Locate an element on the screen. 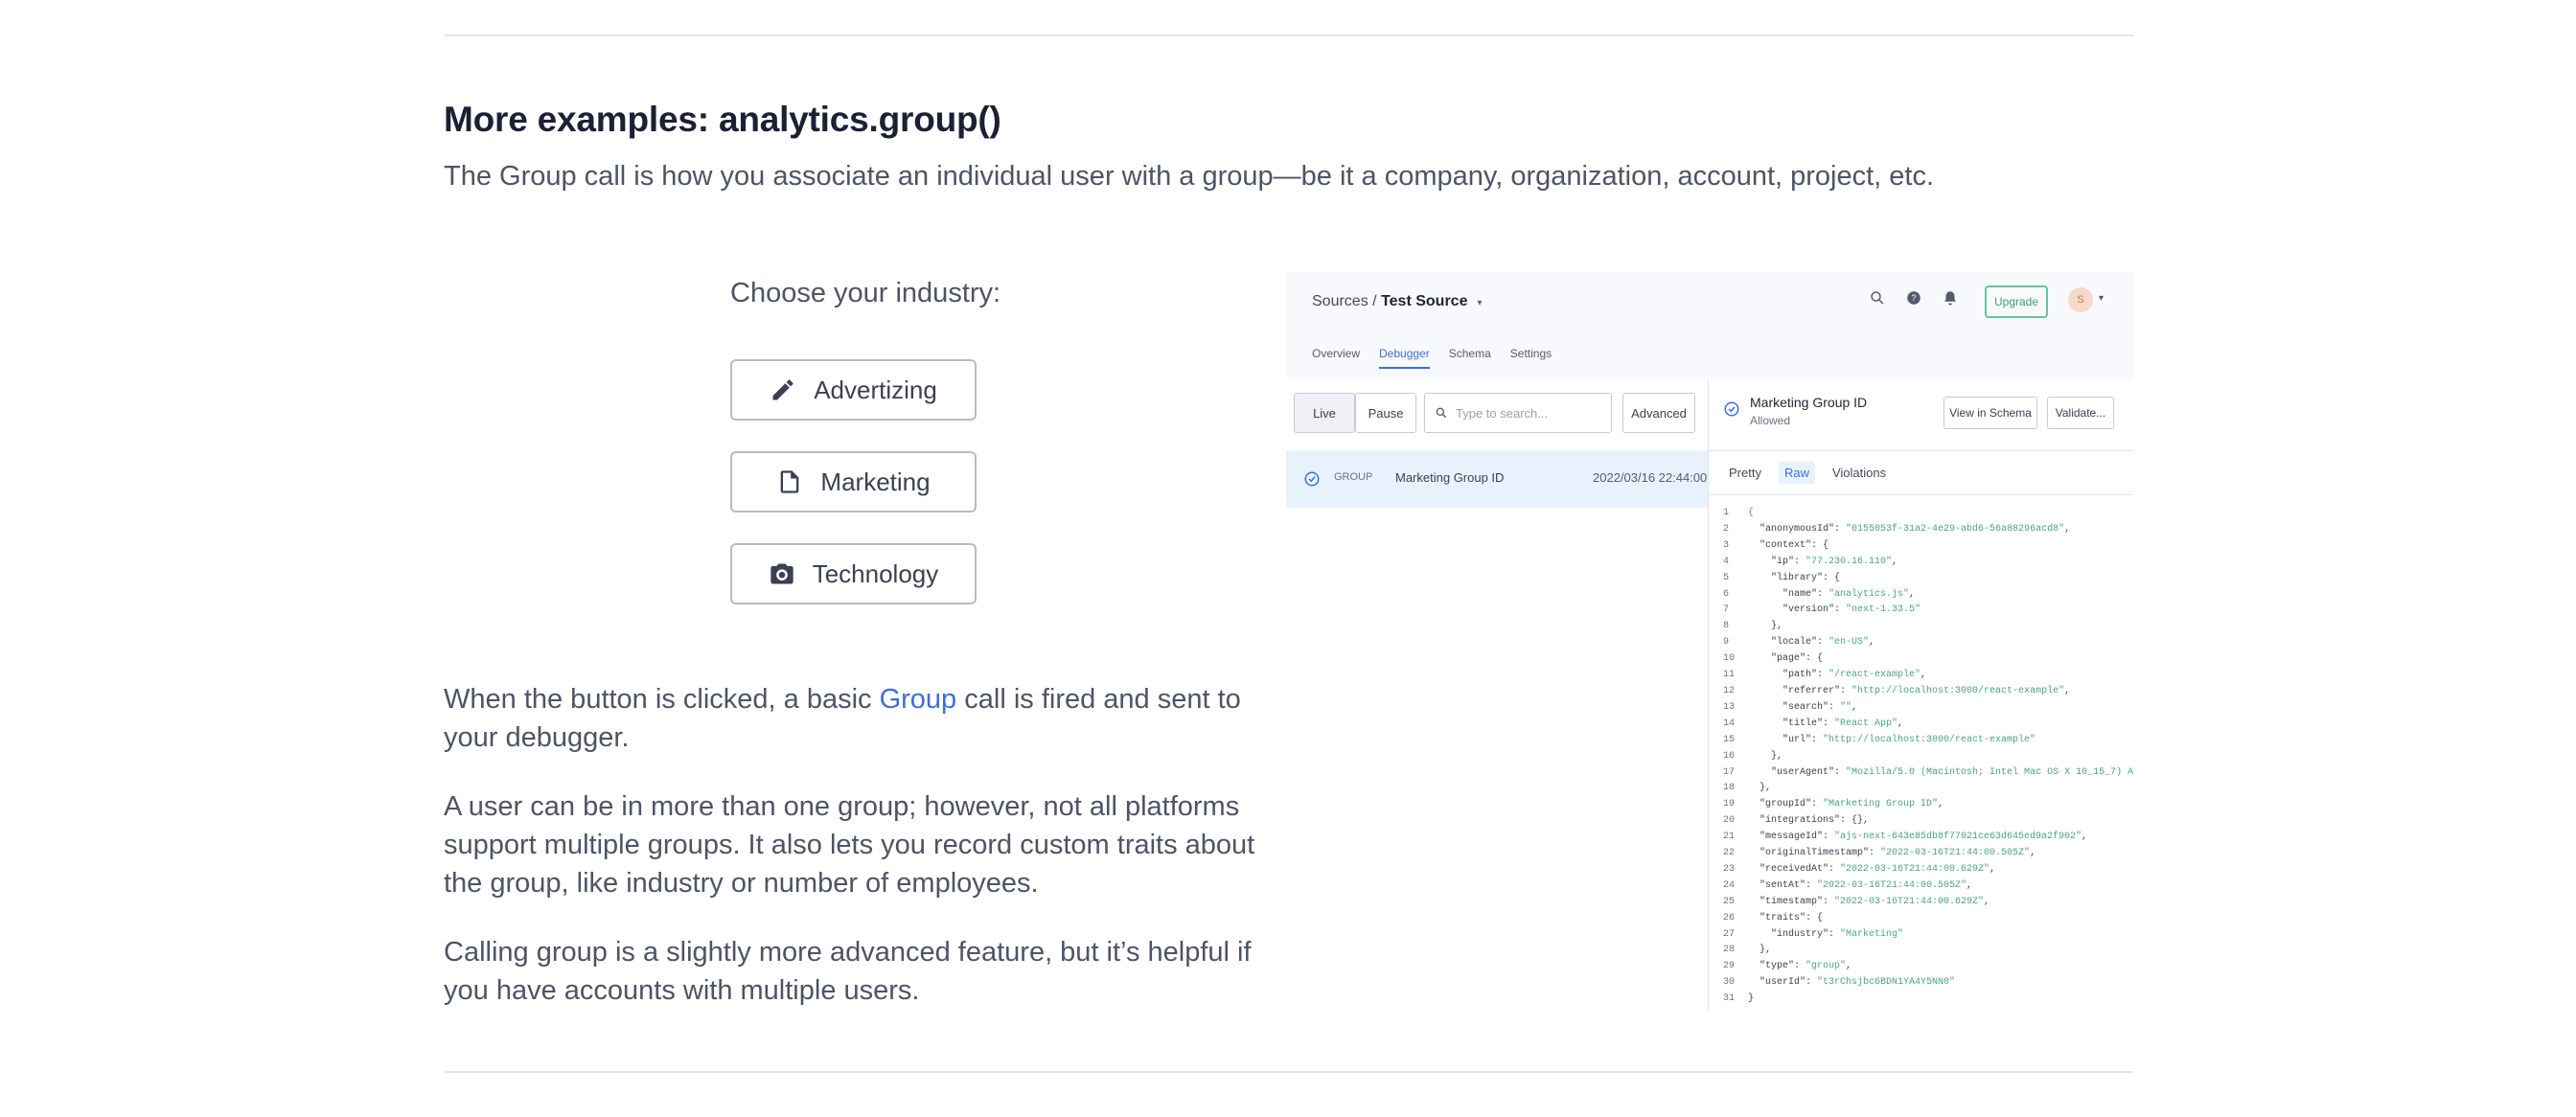  tab-overview: Overview is located at coordinates (1336, 353).